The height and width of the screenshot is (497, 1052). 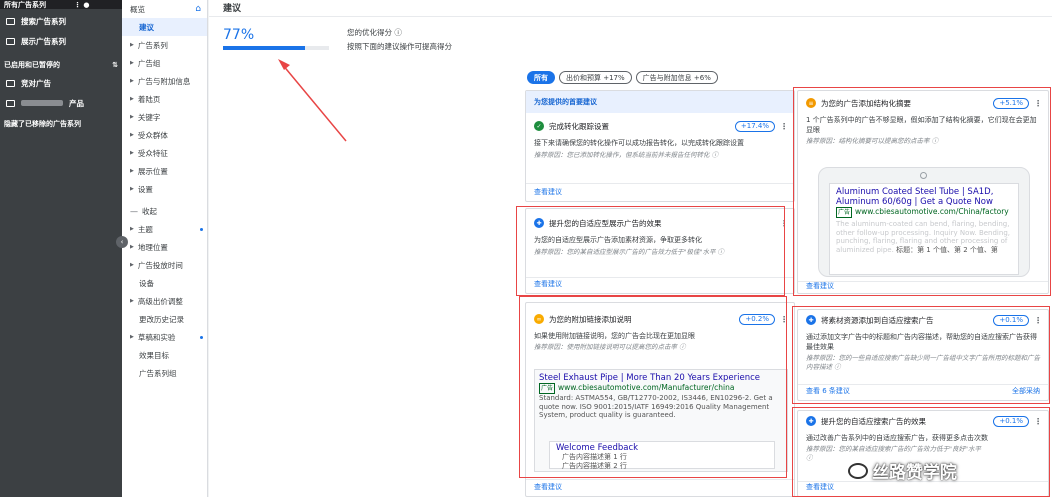 I want to click on nav-item-settings: ▶ 设置, so click(x=164, y=189).